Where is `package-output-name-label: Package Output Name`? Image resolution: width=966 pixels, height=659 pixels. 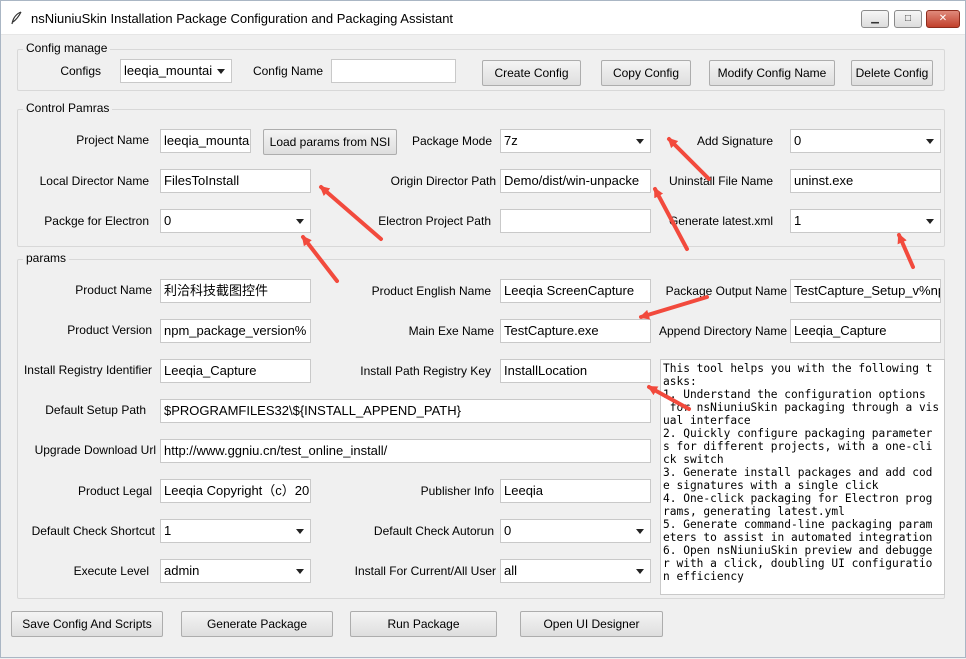 package-output-name-label: Package Output Name is located at coordinates (726, 291).